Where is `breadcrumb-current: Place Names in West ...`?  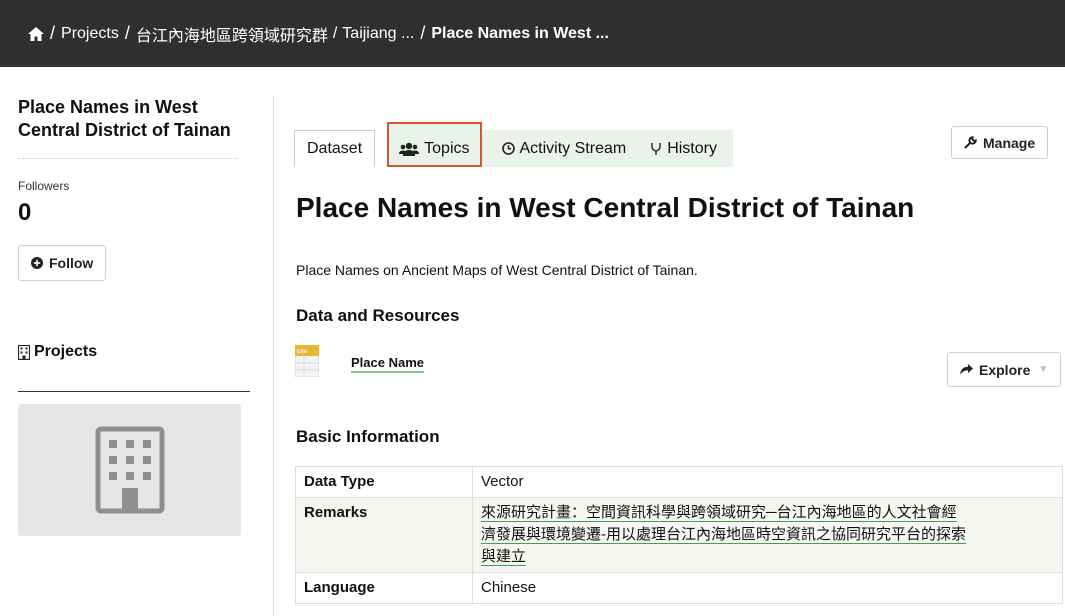
breadcrumb-current: Place Names in West ... is located at coordinates (520, 34).